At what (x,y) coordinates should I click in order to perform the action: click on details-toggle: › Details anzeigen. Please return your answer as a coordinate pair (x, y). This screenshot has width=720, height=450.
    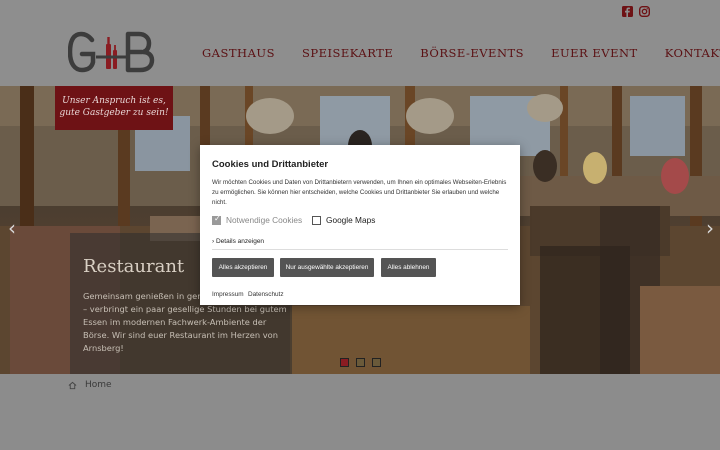
    Looking at the image, I should click on (238, 241).